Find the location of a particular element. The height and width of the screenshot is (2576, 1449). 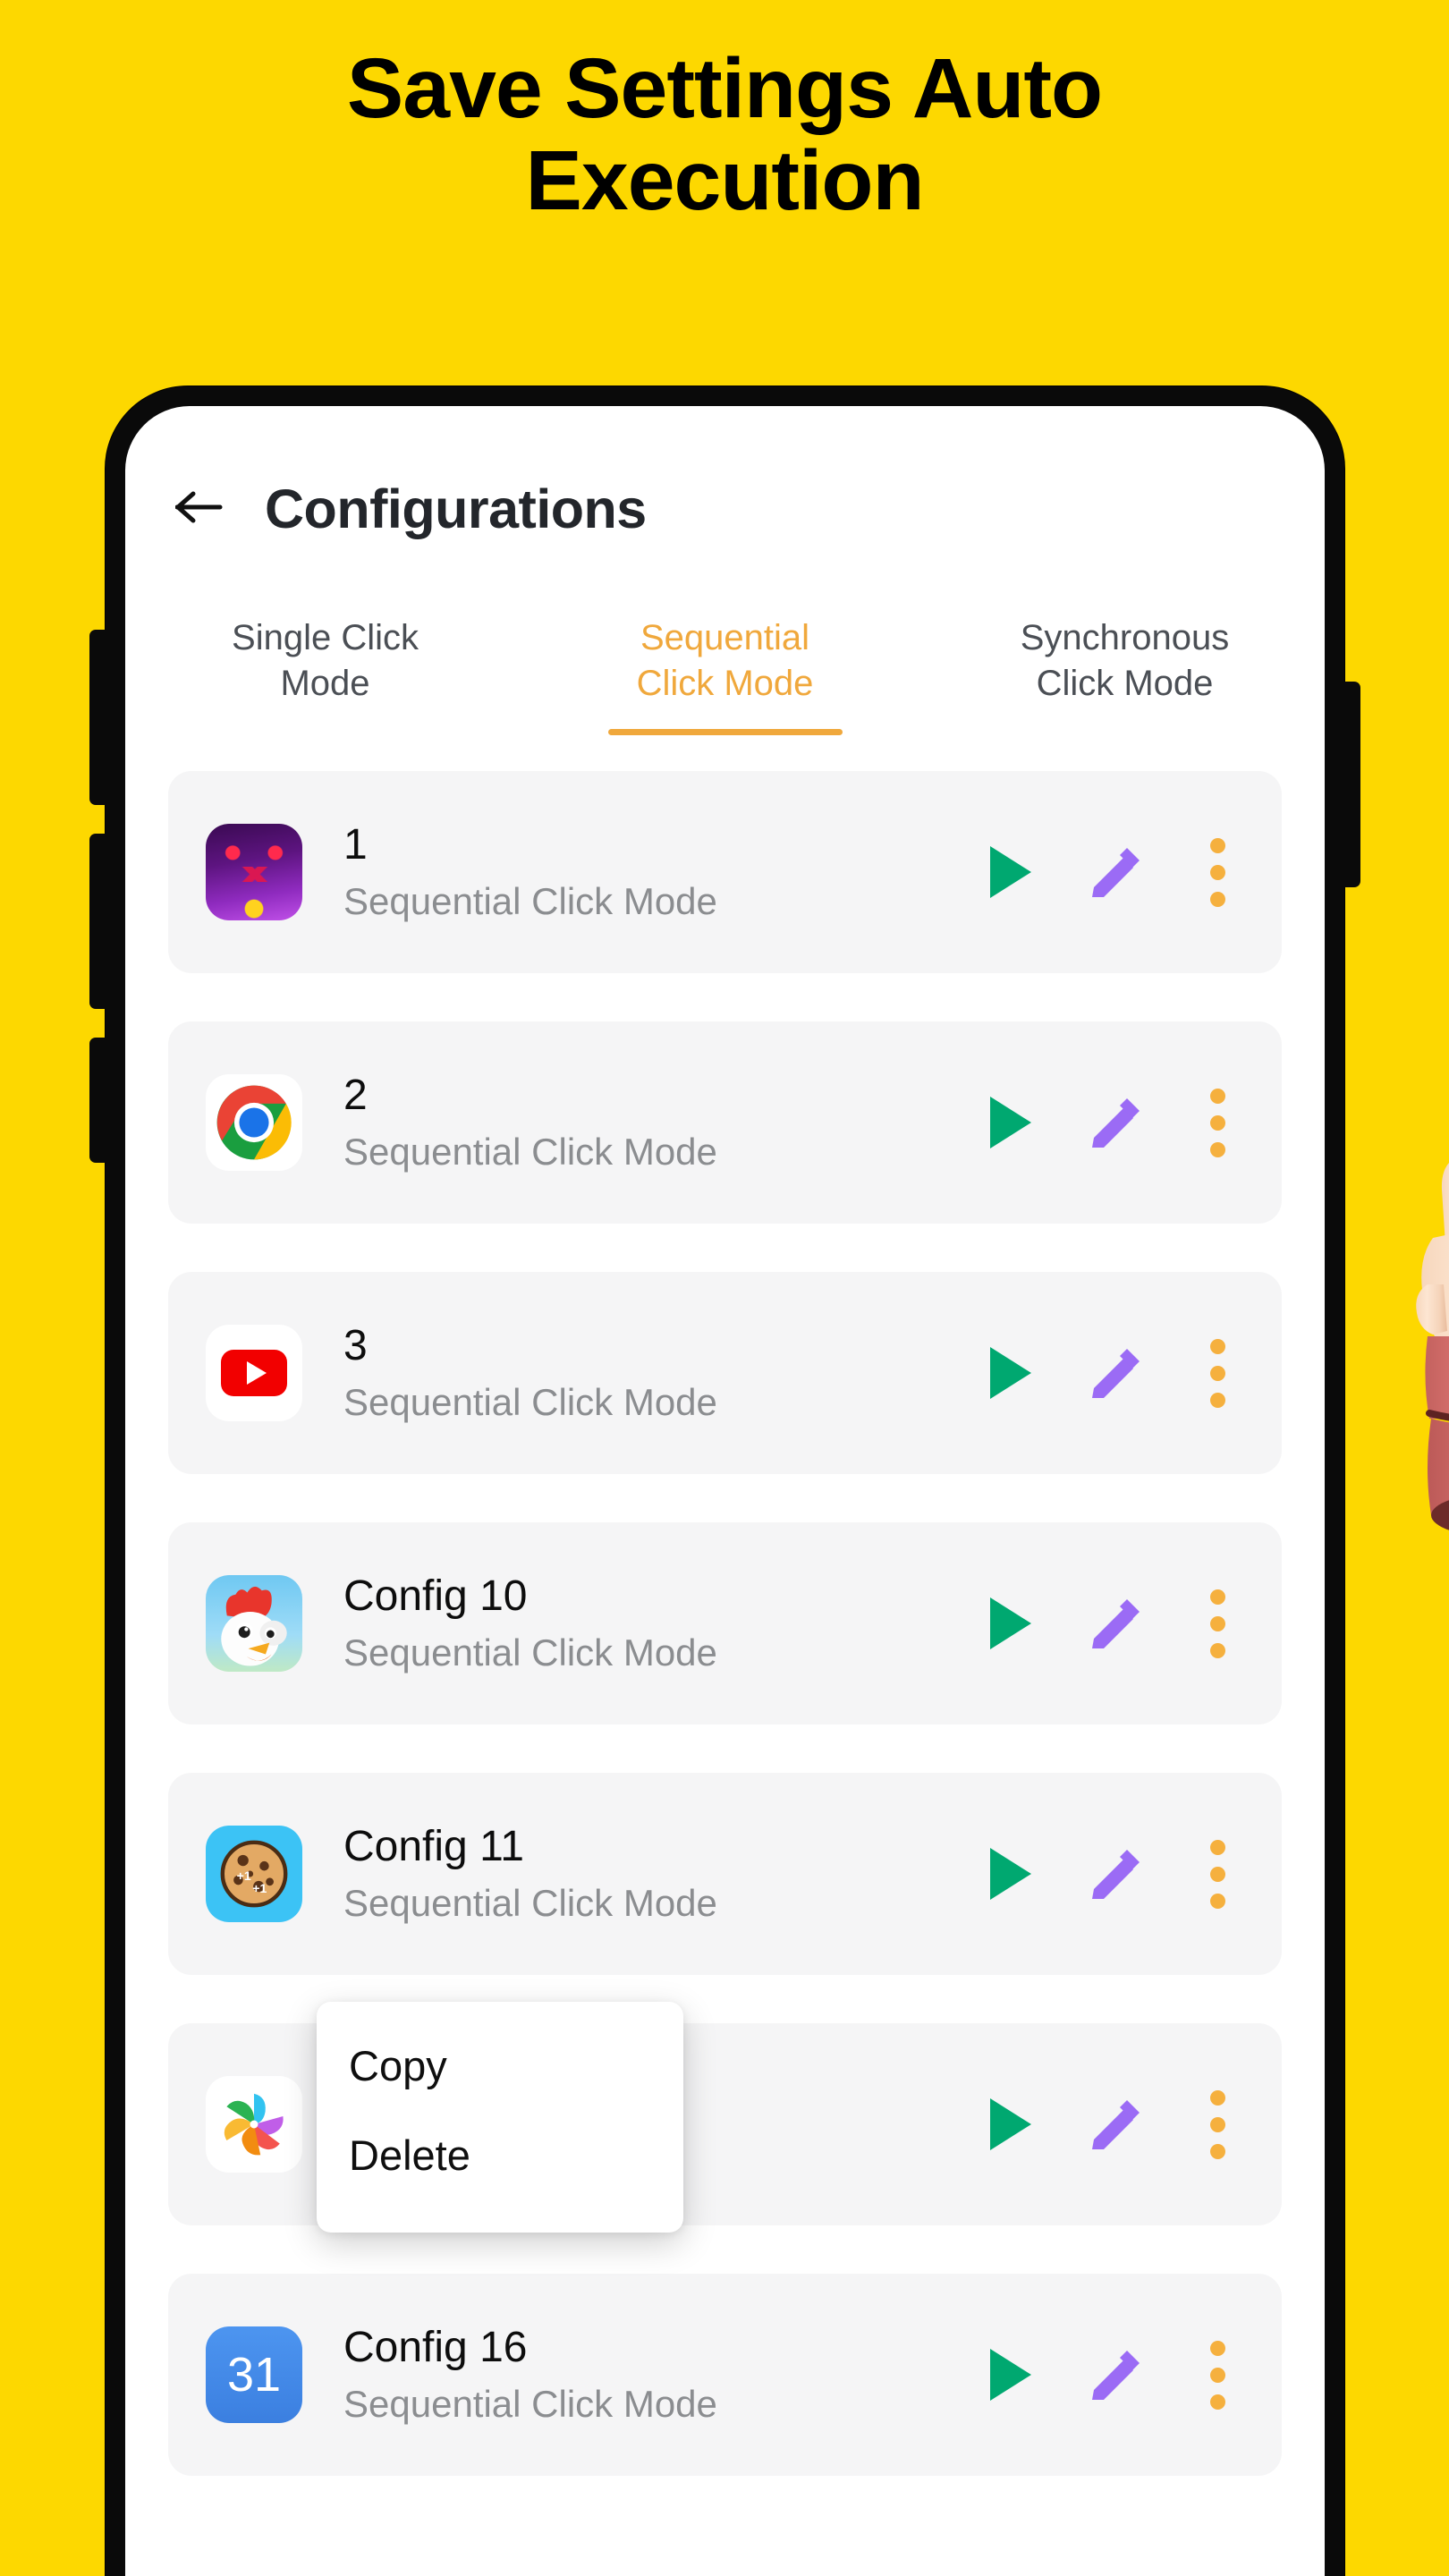

back-button is located at coordinates (199, 509).